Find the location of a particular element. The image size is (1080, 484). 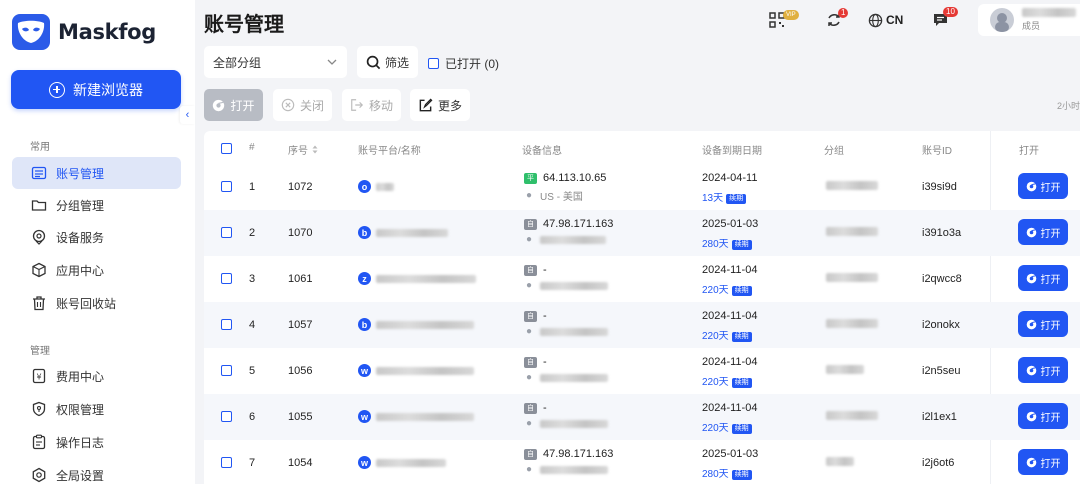

row-index: 5 is located at coordinates (252, 371).